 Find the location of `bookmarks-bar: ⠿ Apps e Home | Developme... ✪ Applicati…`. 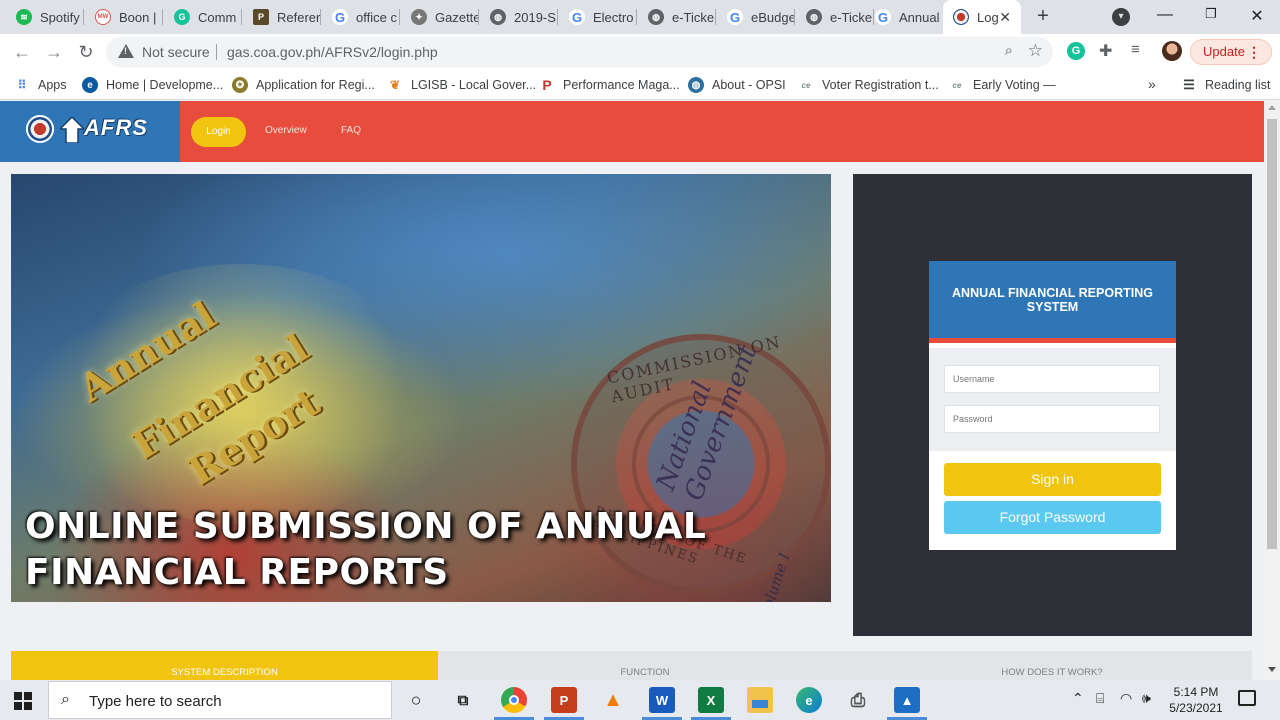

bookmarks-bar: ⠿ Apps e Home | Developme... ✪ Applicati… is located at coordinates (640, 85).